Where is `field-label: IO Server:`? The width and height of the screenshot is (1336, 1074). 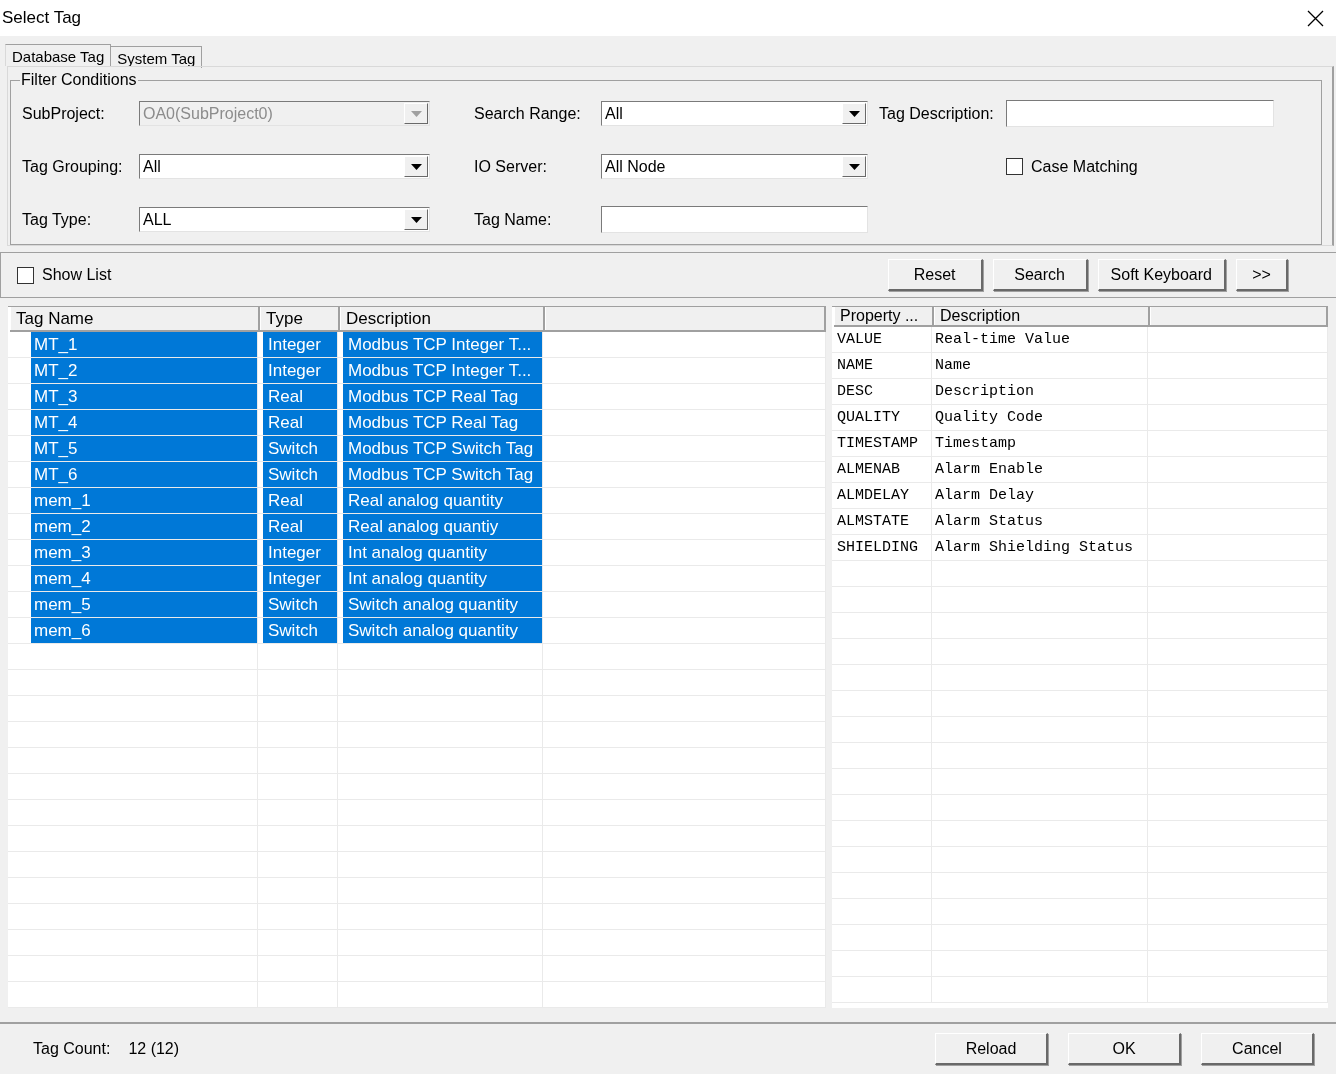
field-label: IO Server: is located at coordinates (511, 166).